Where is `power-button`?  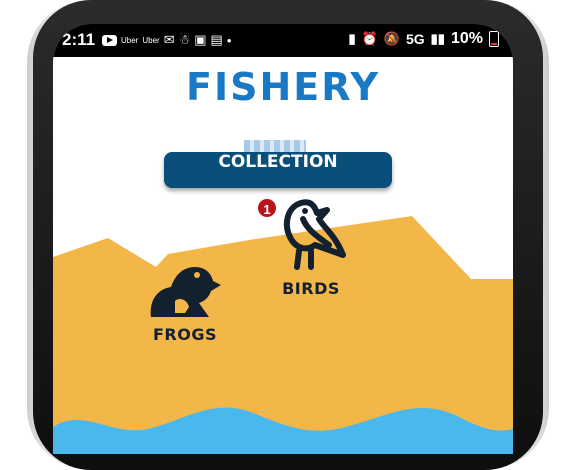
power-button is located at coordinates (545, 272).